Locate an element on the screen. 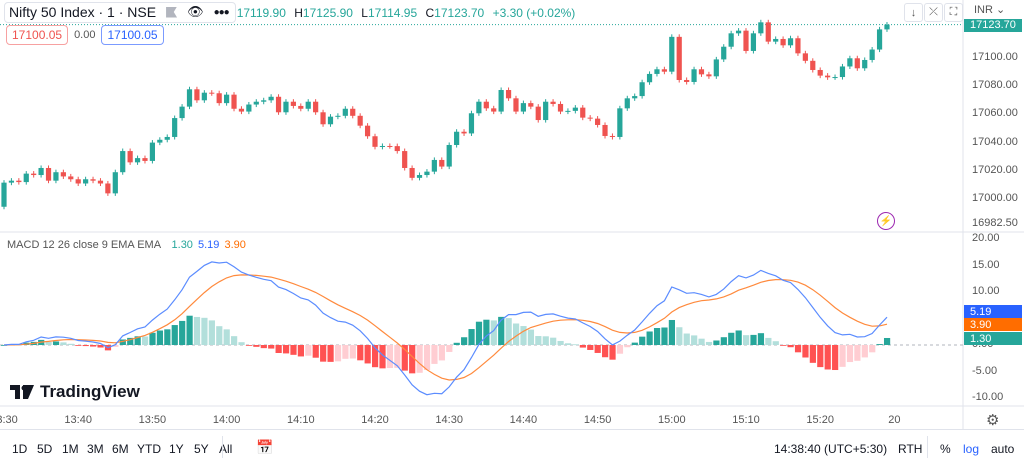 The width and height of the screenshot is (1024, 465). macd-axis-label: 10.00 is located at coordinates (986, 291).